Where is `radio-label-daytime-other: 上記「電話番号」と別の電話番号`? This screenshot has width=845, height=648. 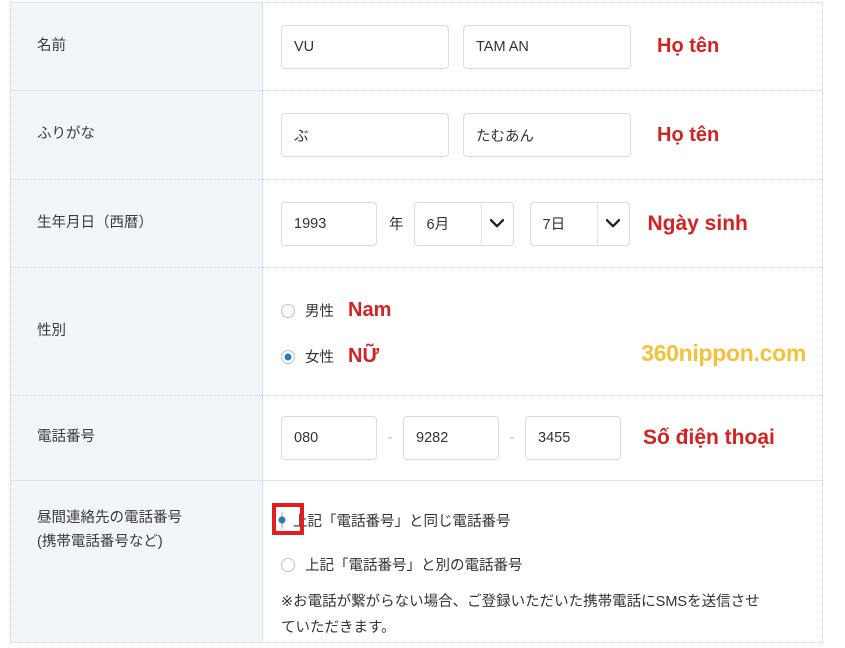
radio-label-daytime-other: 上記「電話番号」と別の電話番号 is located at coordinates (414, 566).